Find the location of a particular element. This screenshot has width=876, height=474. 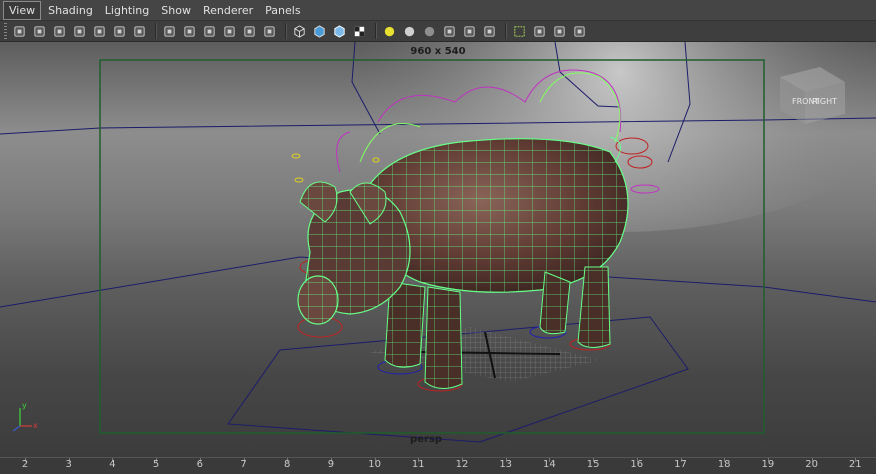

time-tick-label: 12 is located at coordinates (462, 464).